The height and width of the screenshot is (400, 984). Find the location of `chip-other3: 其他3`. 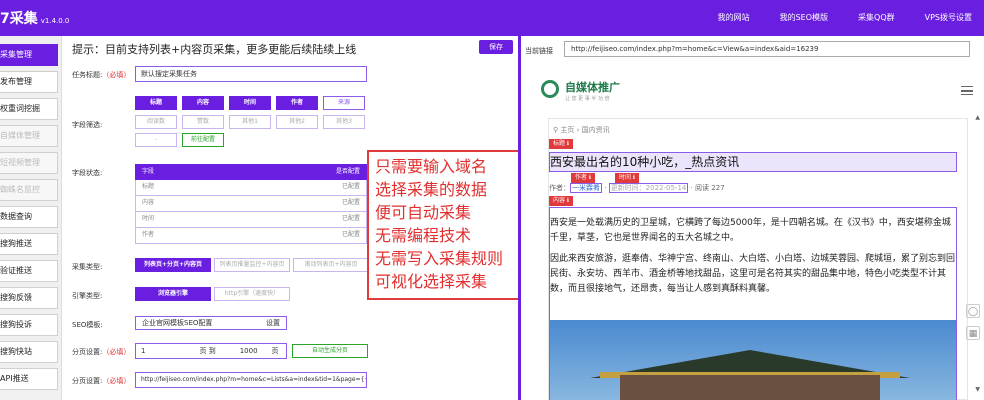

chip-other3: 其他3 is located at coordinates (344, 122).